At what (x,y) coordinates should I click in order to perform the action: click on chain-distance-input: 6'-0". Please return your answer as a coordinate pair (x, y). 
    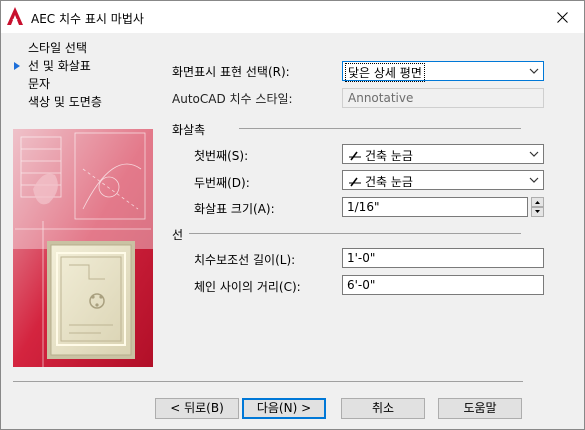
    Looking at the image, I should click on (443, 285).